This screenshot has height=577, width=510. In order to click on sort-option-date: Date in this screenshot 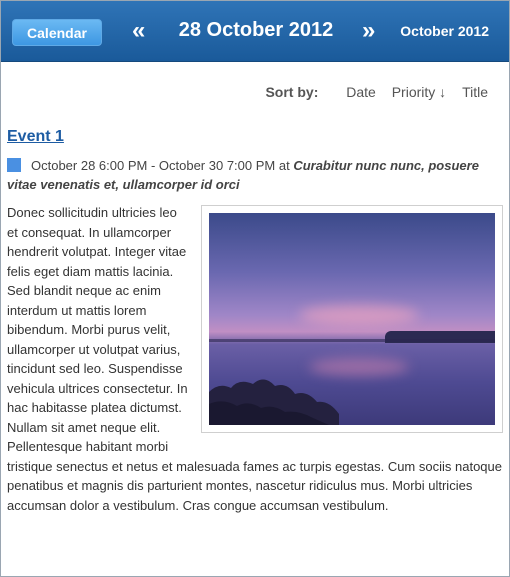, I will do `click(361, 92)`.